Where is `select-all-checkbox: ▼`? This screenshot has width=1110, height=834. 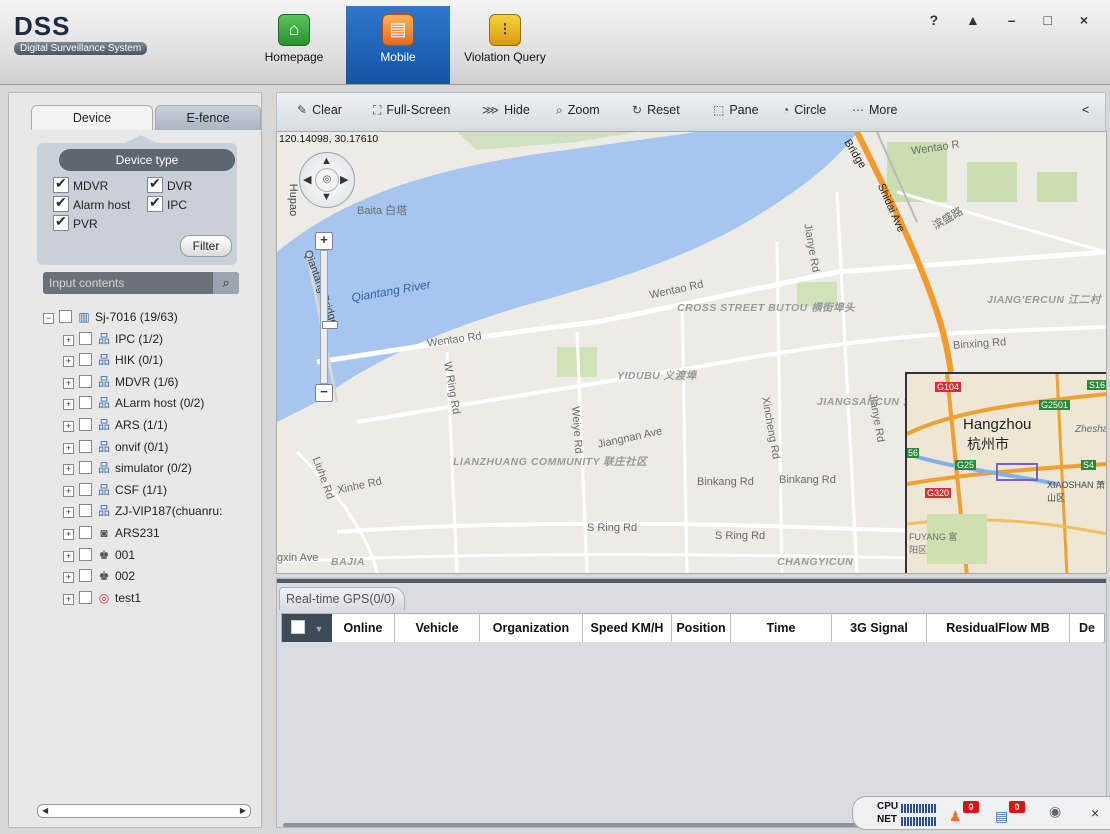 select-all-checkbox: ▼ is located at coordinates (307, 628).